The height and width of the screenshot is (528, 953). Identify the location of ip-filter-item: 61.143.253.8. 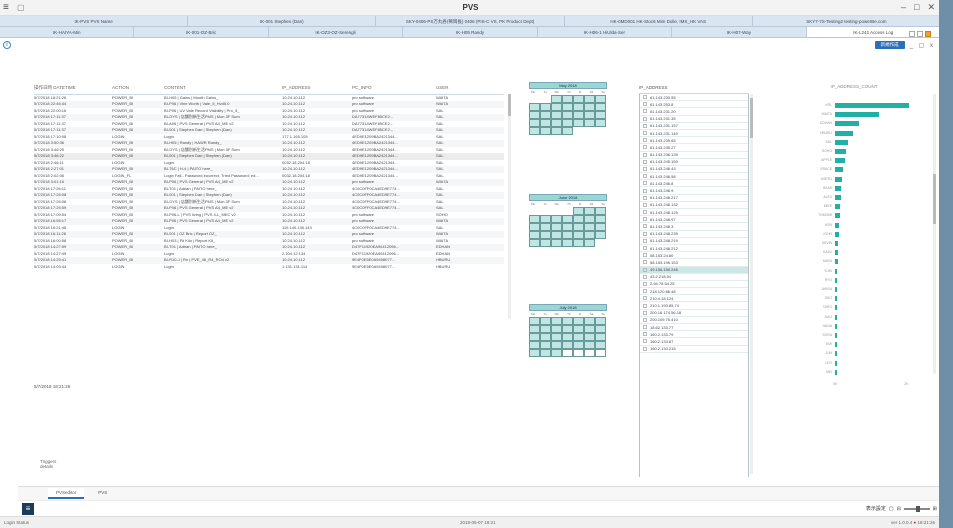
(694, 105).